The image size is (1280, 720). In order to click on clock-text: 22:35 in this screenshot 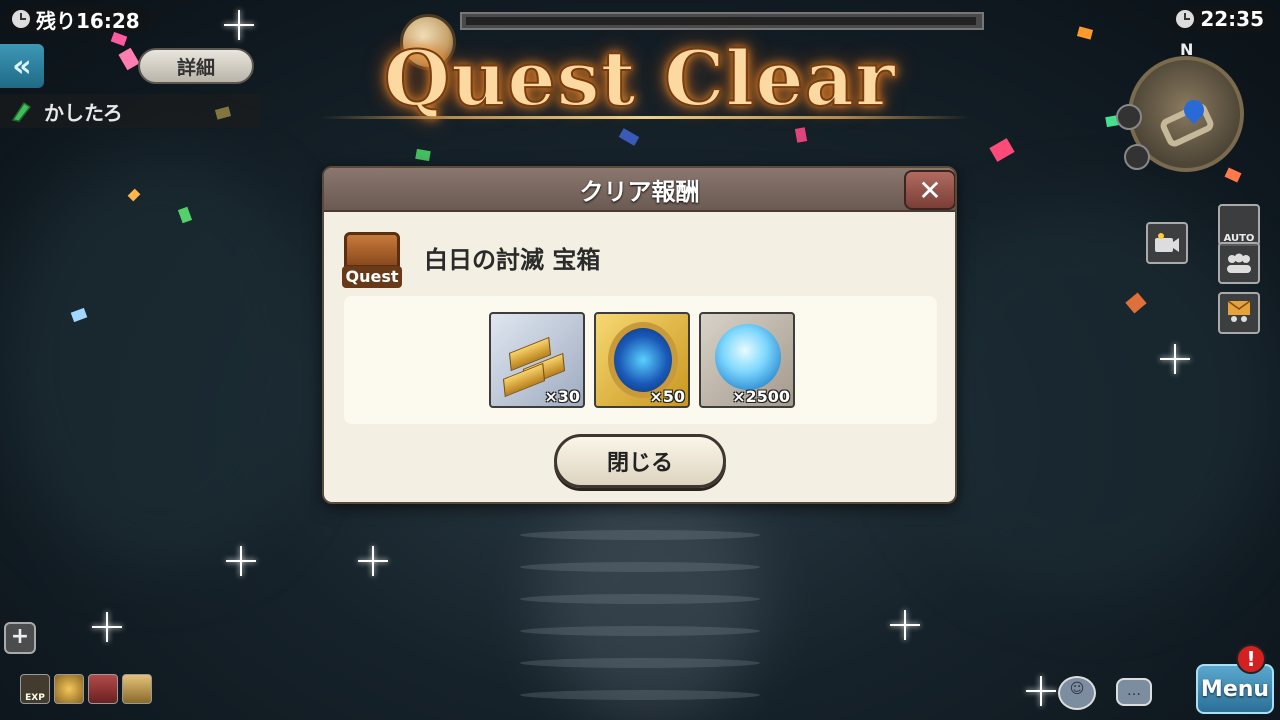, I will do `click(1232, 19)`.